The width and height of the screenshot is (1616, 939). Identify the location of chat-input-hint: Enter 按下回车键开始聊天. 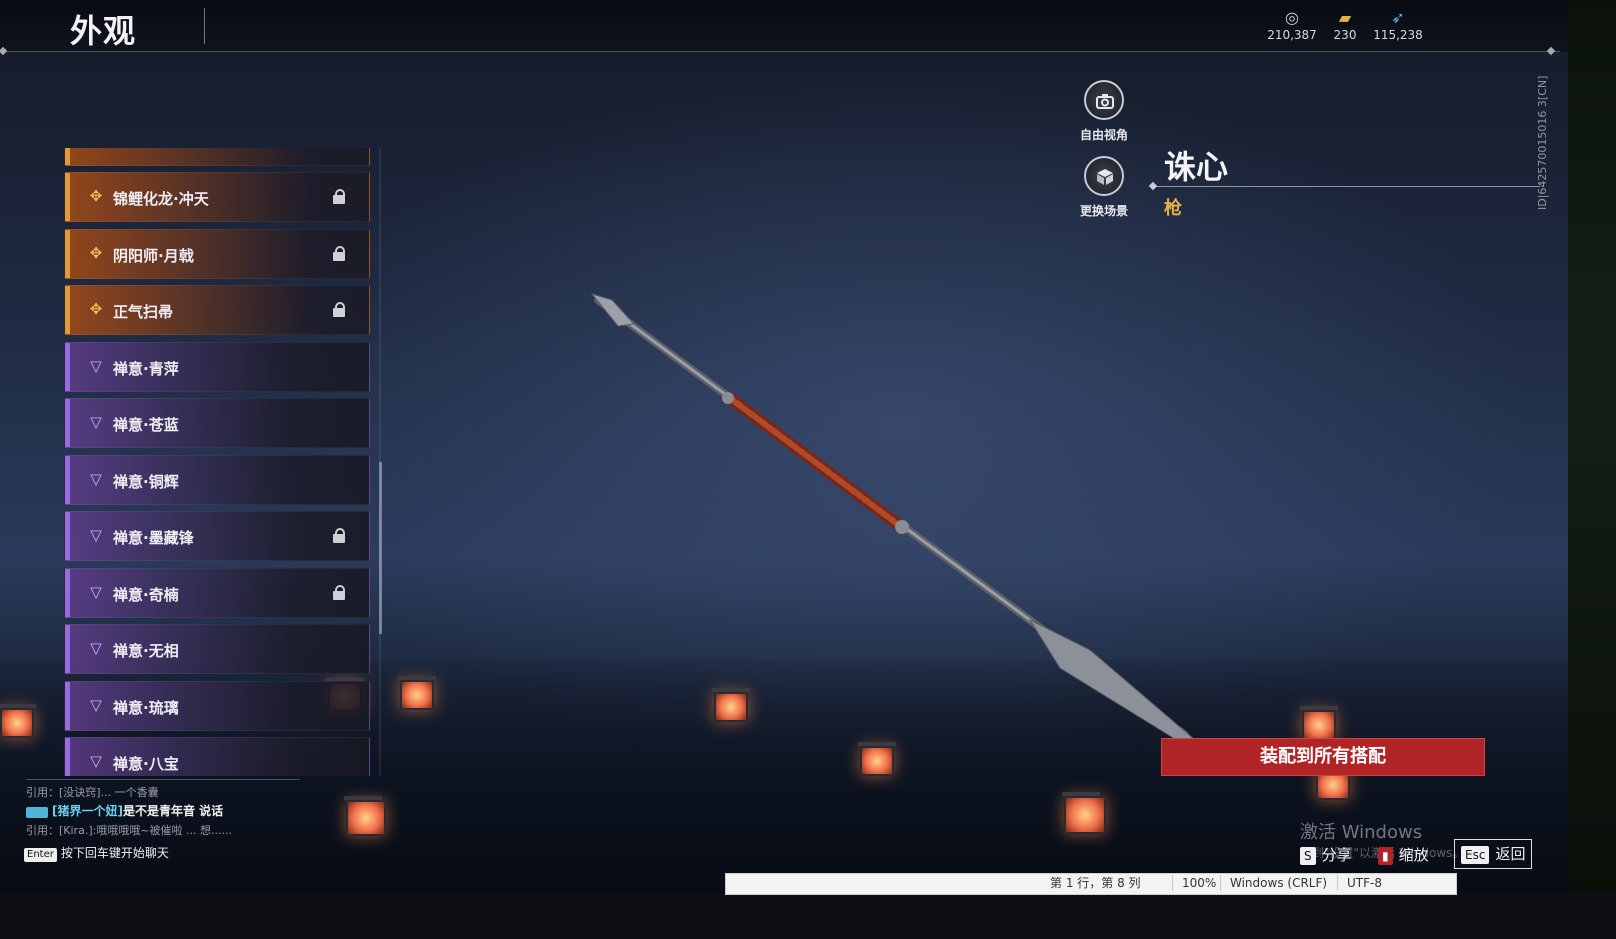
(96, 853).